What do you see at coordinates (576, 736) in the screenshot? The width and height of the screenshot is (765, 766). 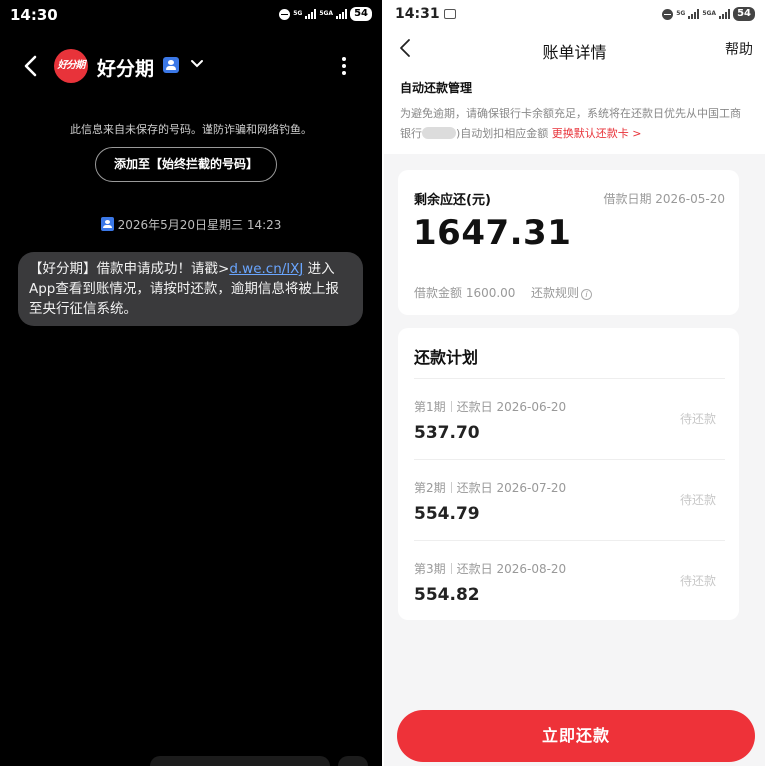 I see `pay-now-button: 立即还款` at bounding box center [576, 736].